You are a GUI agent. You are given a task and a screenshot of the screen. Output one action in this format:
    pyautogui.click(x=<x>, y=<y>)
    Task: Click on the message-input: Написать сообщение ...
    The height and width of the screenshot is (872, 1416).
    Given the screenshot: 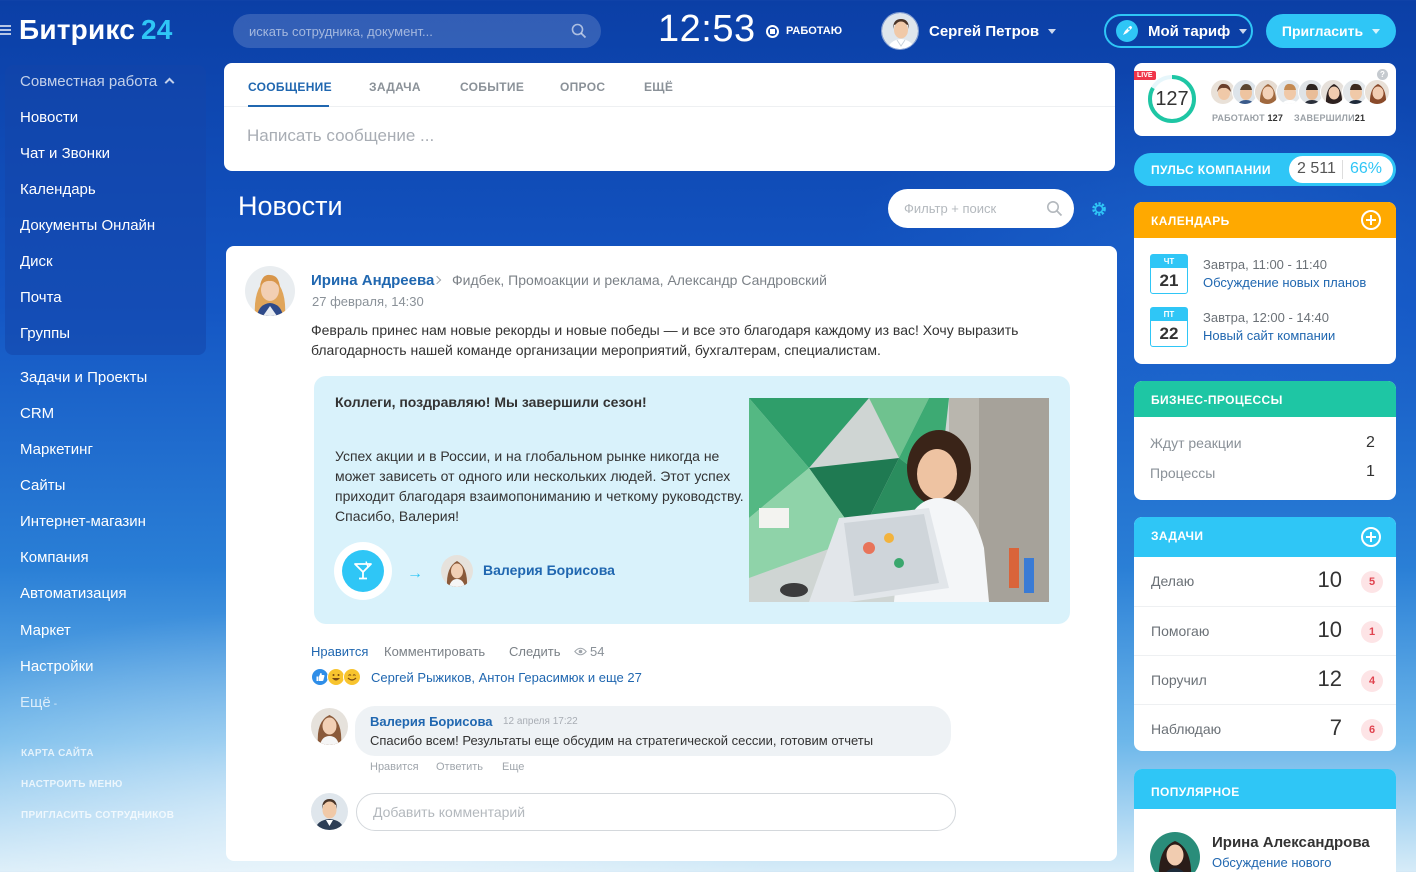 What is the action you would take?
    pyautogui.click(x=340, y=136)
    